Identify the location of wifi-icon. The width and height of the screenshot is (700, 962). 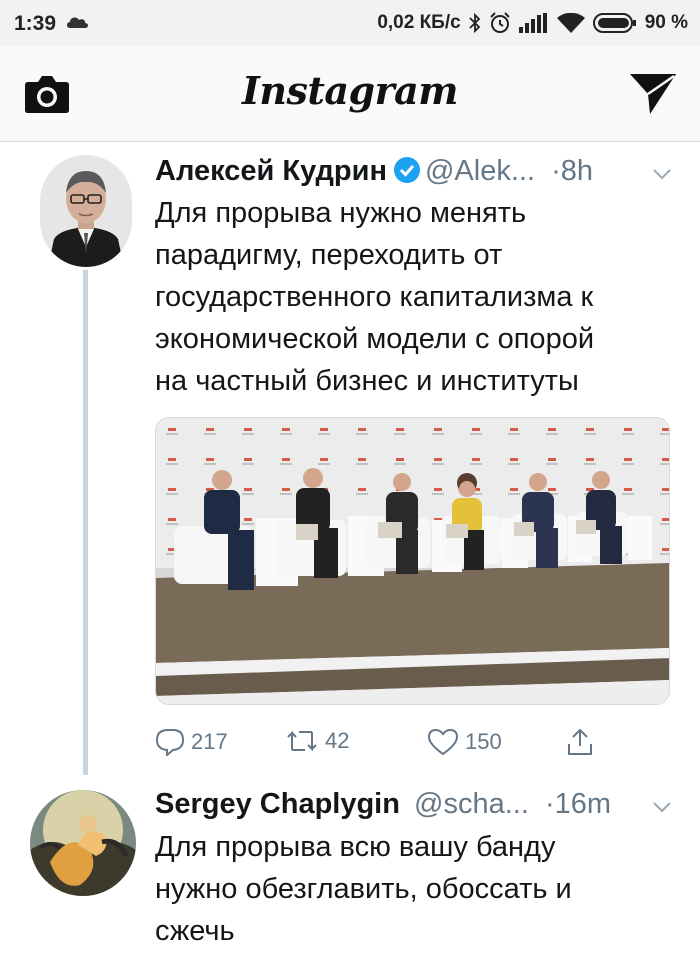
(570, 23).